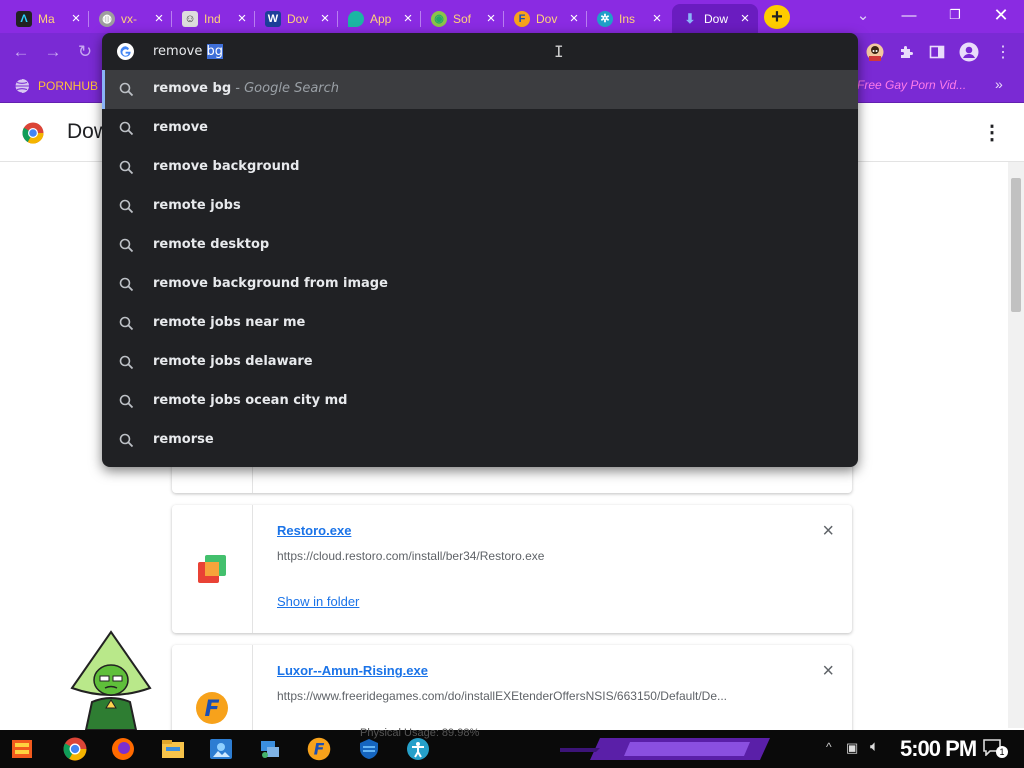  What do you see at coordinates (777, 17) in the screenshot?
I see `new-tab-button: +` at bounding box center [777, 17].